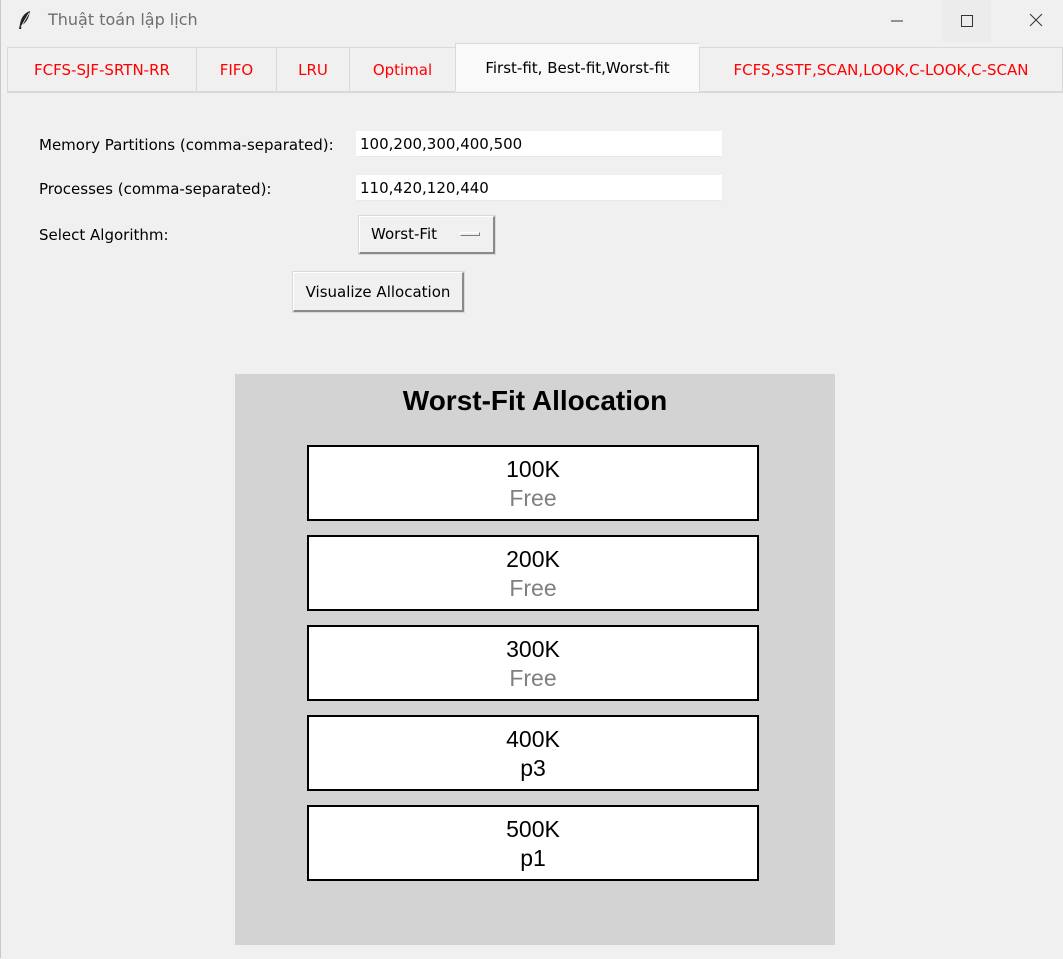 Image resolution: width=1063 pixels, height=959 pixels. Describe the element at coordinates (533, 739) in the screenshot. I see `block-size: 400K` at that location.